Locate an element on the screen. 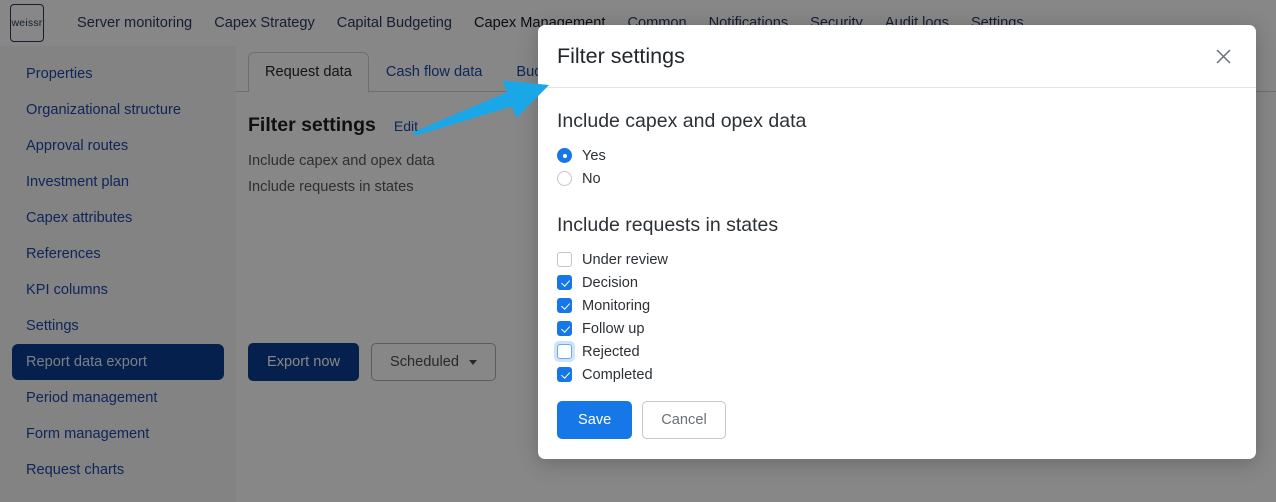 The image size is (1276, 502). sidebar-item-form-management: Form management is located at coordinates (118, 434).